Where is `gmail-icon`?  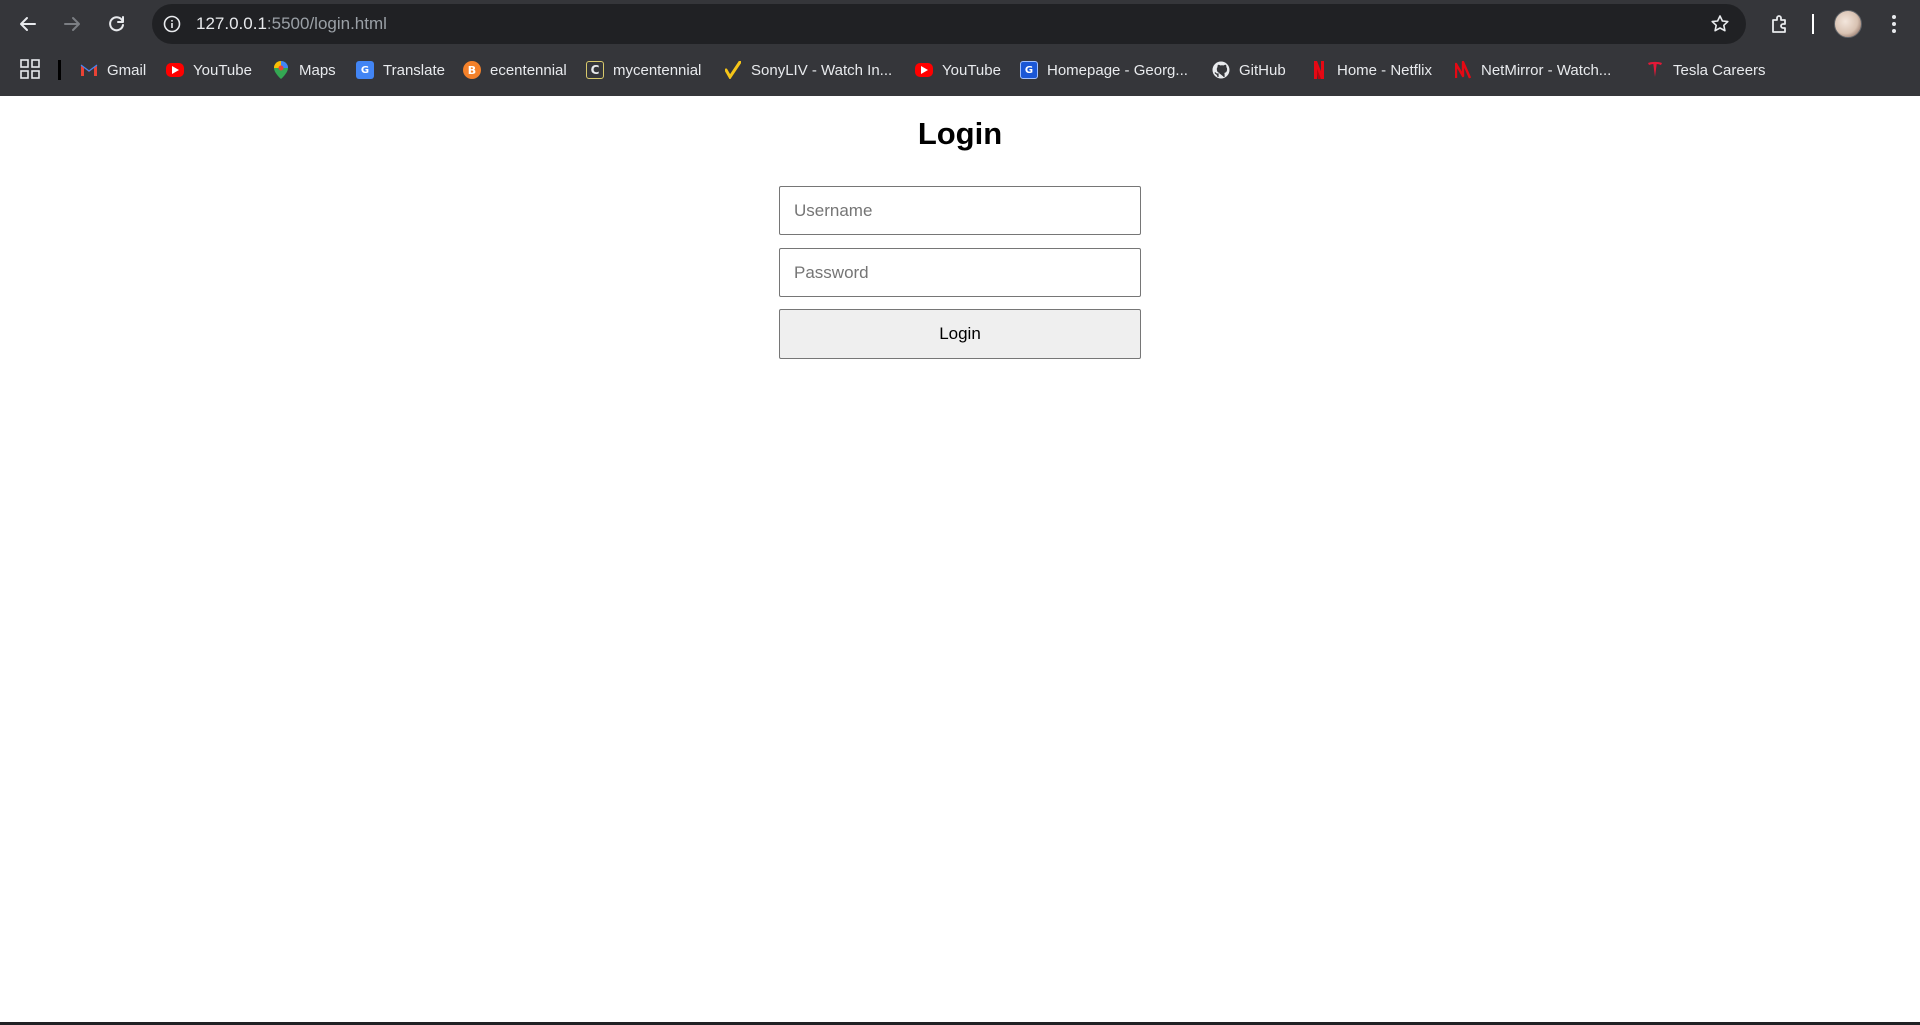 gmail-icon is located at coordinates (89, 70).